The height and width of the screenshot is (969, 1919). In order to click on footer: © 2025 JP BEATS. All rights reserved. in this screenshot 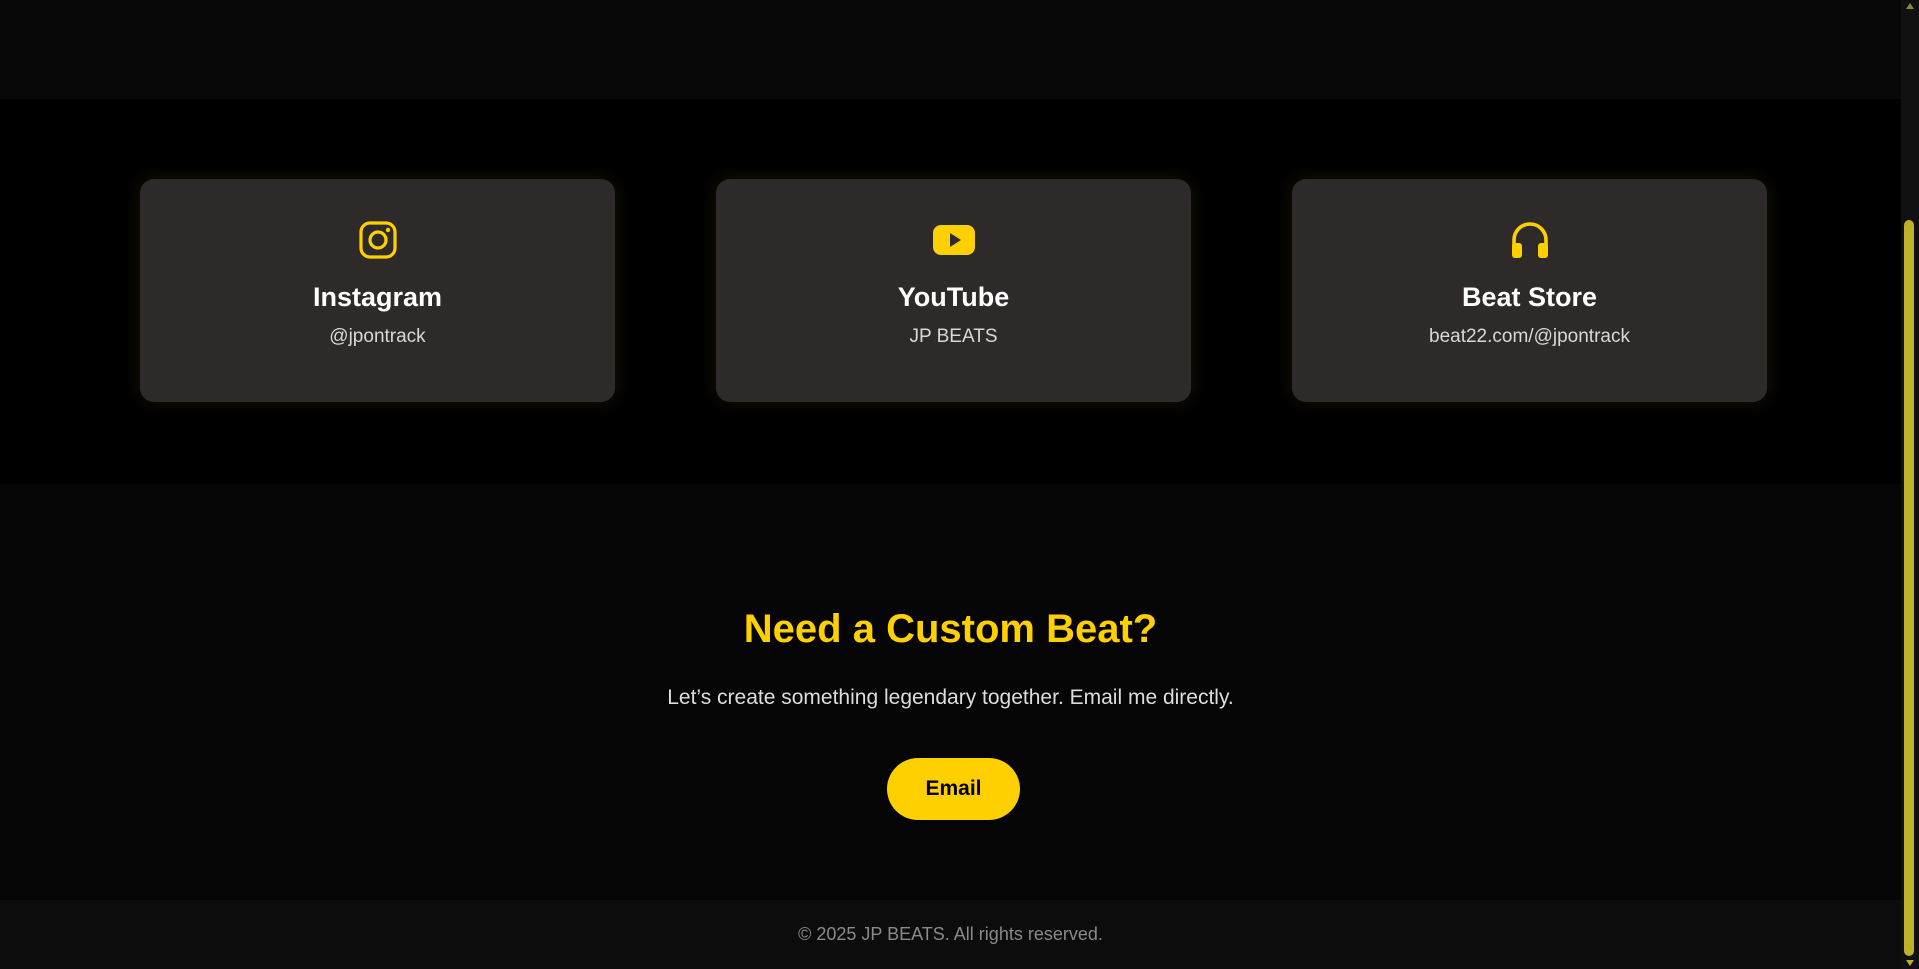, I will do `click(950, 934)`.